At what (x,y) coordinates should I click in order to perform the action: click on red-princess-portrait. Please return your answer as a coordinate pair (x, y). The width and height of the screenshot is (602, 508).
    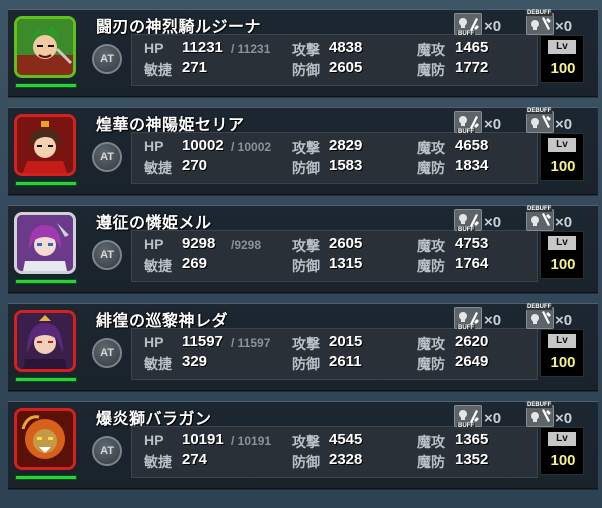
    Looking at the image, I should click on (45, 145).